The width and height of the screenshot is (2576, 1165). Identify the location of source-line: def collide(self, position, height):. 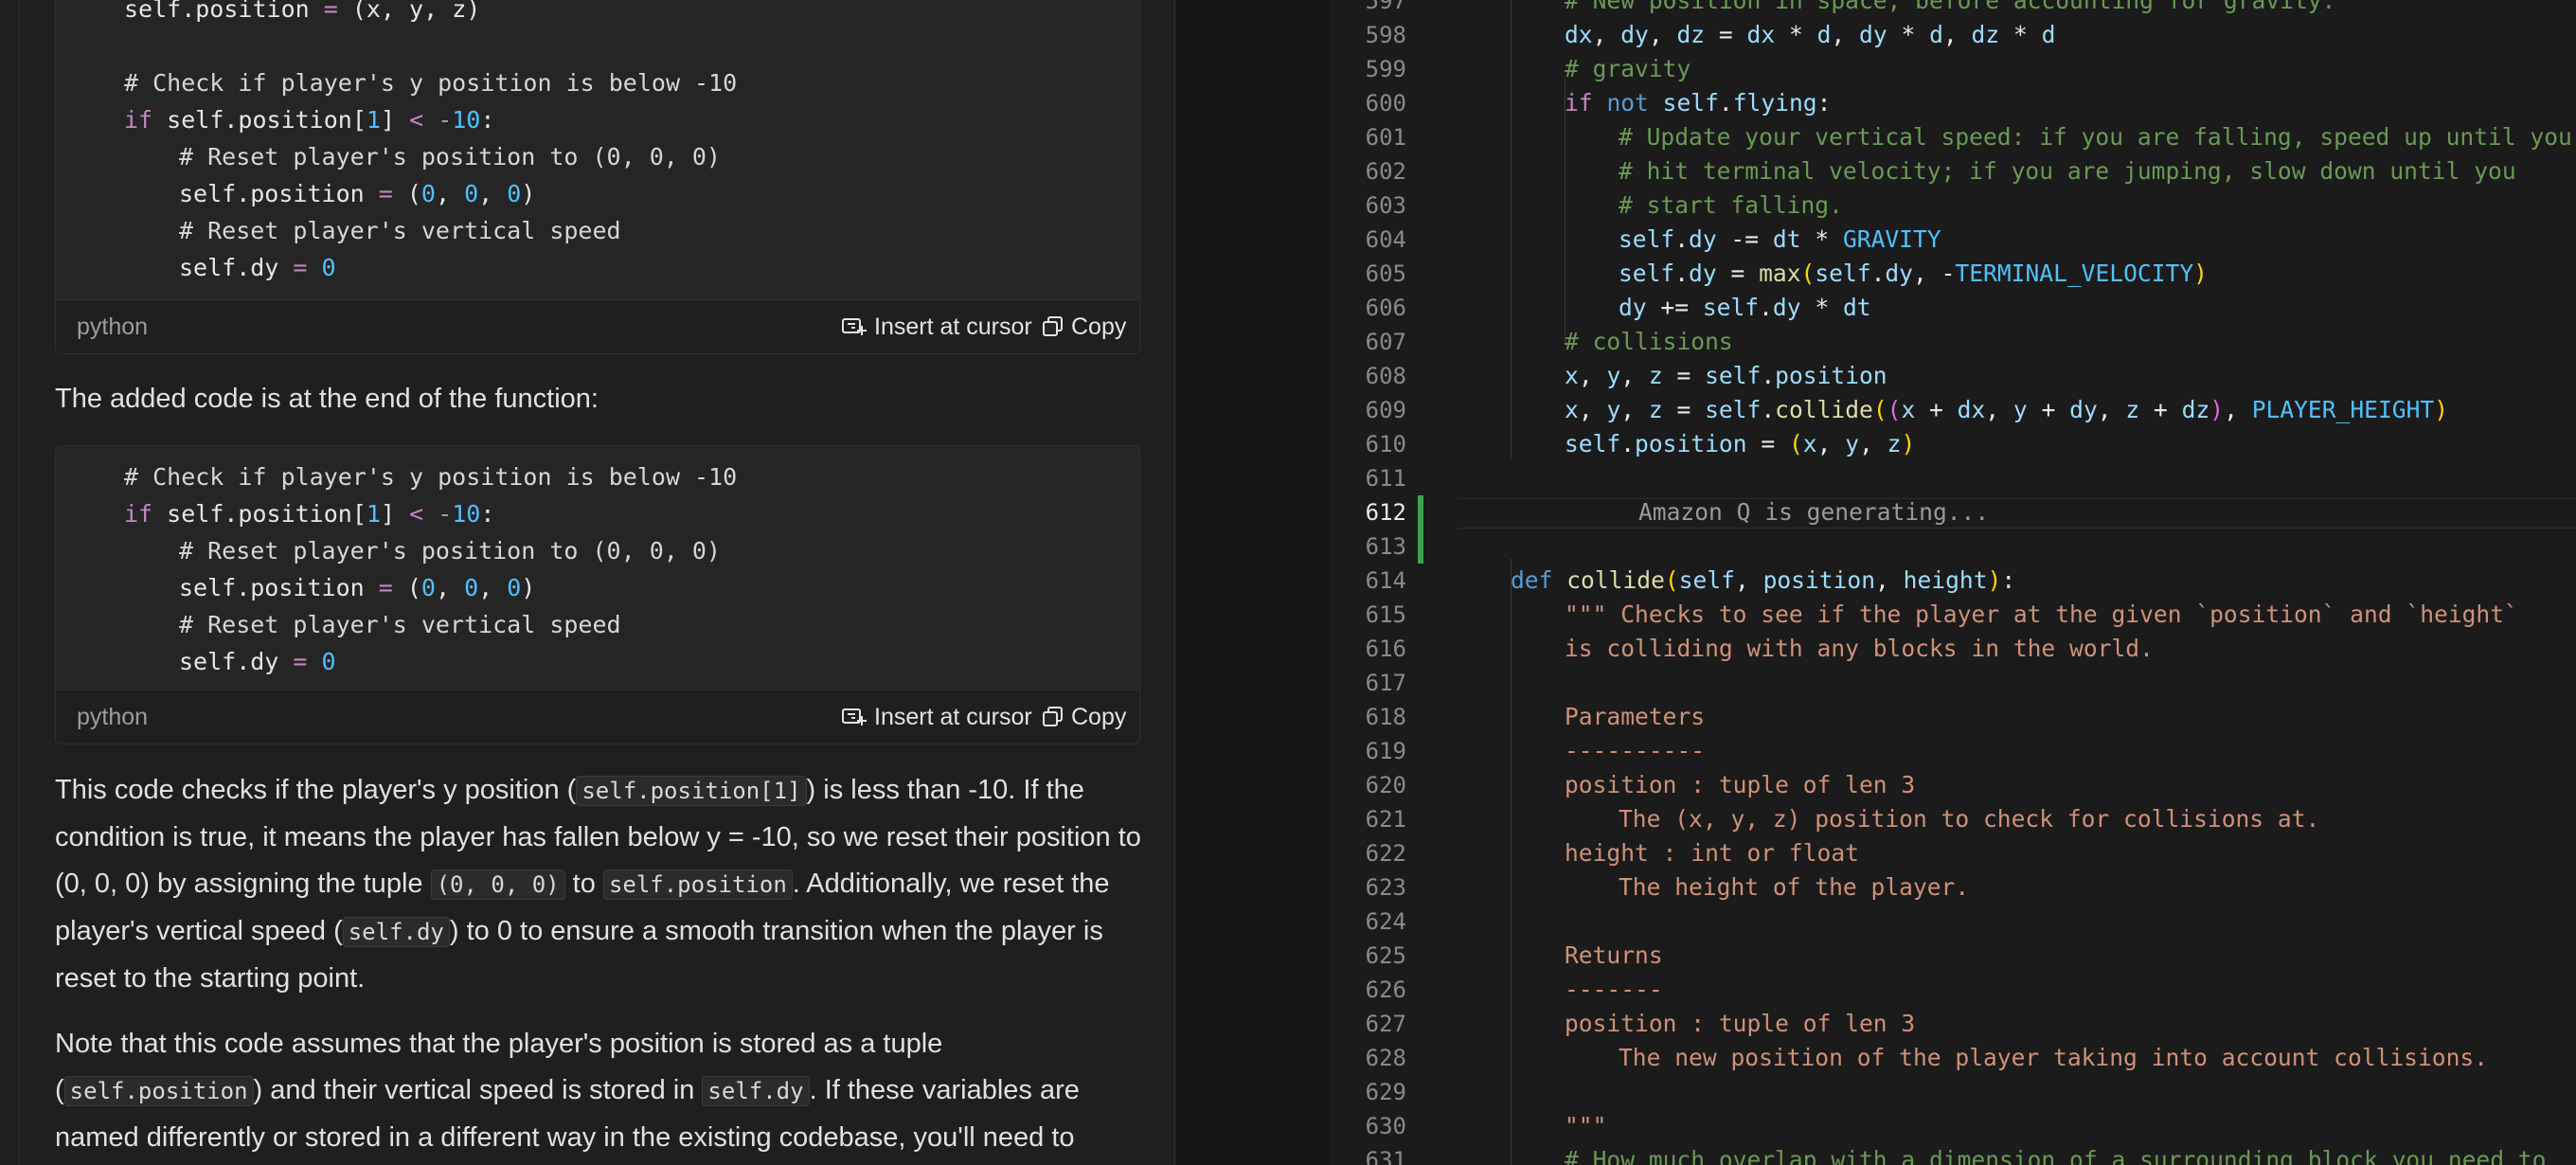
(1763, 581).